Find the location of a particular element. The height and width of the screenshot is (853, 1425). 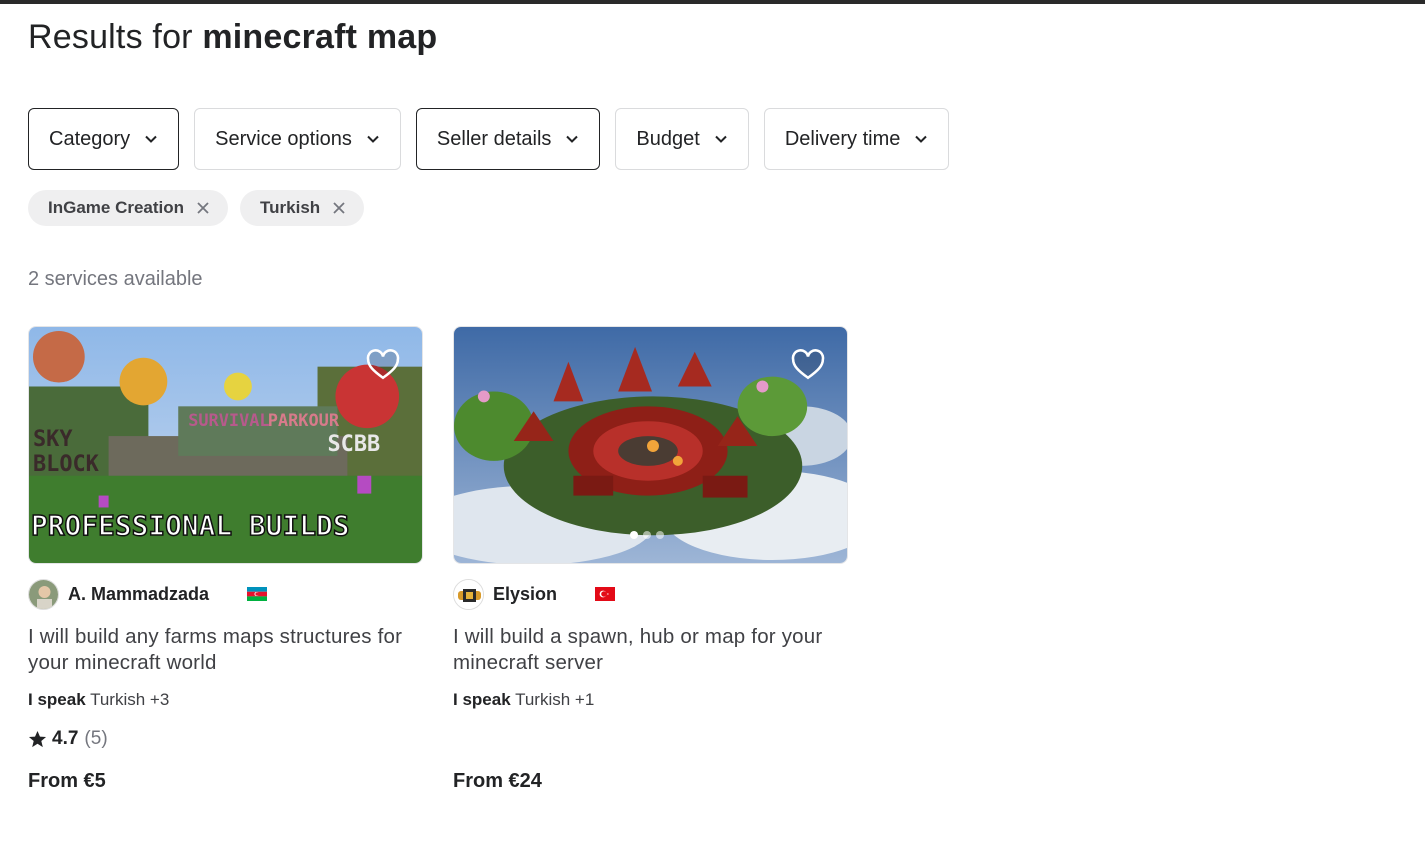

filter-service-options: Service options is located at coordinates (297, 139).